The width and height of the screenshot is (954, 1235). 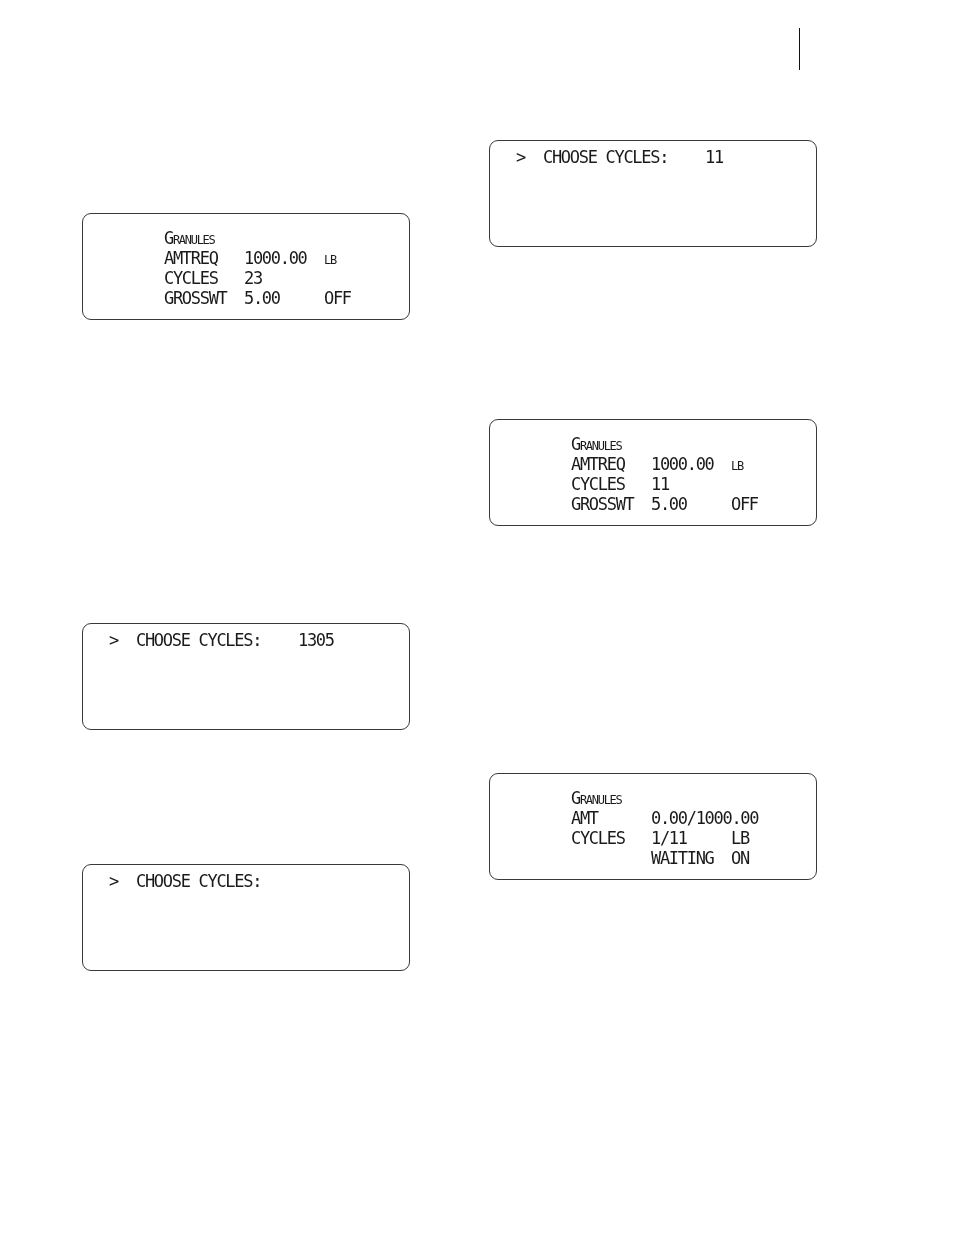 What do you see at coordinates (584, 818) in the screenshot?
I see `row-label: AMT` at bounding box center [584, 818].